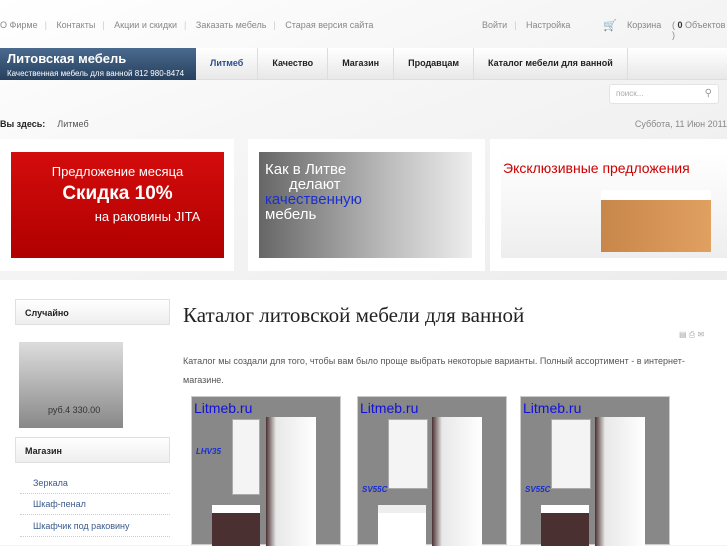 This screenshot has width=727, height=546. I want to click on cart-count-value: 0, so click(680, 25).